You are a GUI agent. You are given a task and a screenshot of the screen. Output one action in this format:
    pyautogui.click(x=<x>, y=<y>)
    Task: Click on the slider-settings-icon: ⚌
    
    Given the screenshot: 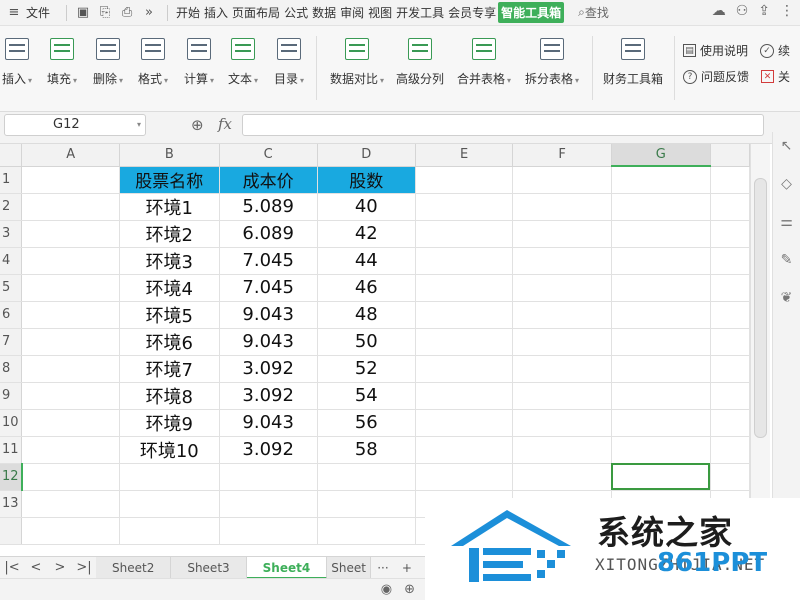 What is the action you would take?
    pyautogui.click(x=787, y=222)
    